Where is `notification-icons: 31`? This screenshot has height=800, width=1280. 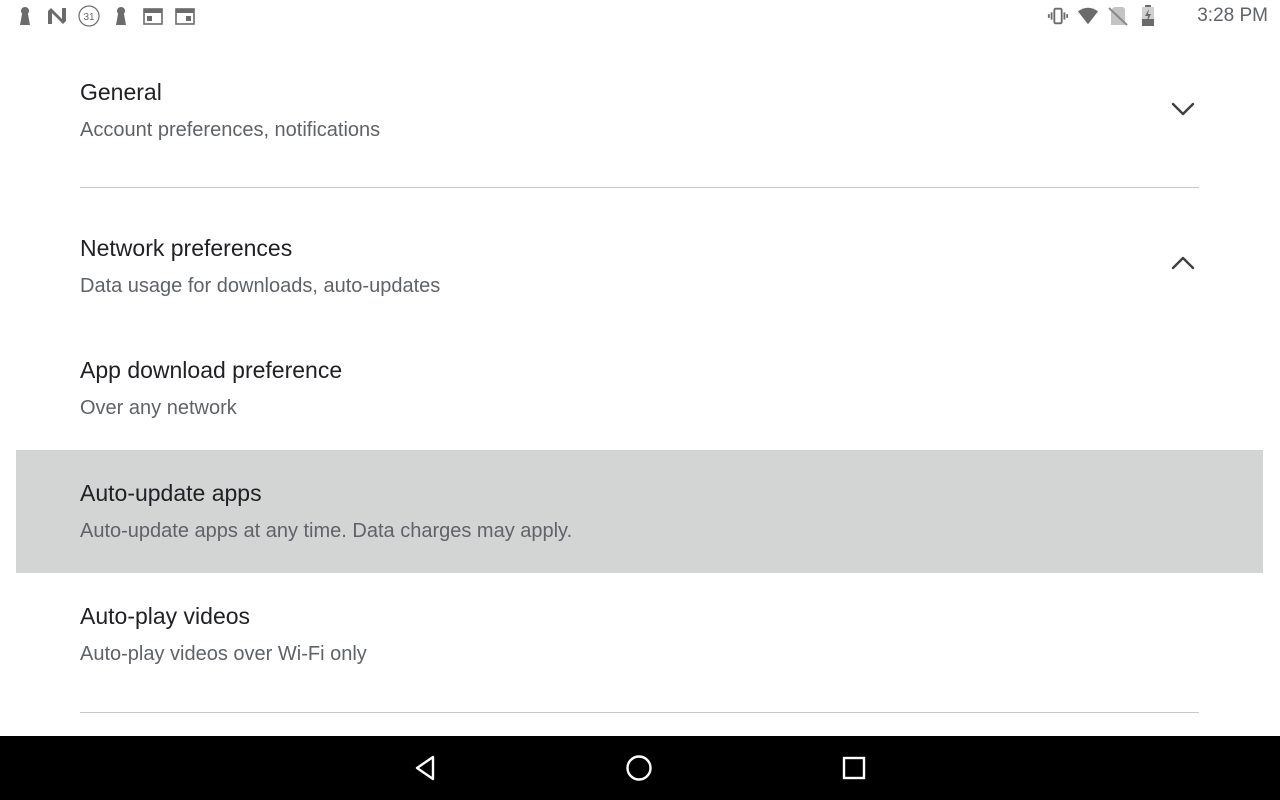
notification-icons: 31 is located at coordinates (105, 16).